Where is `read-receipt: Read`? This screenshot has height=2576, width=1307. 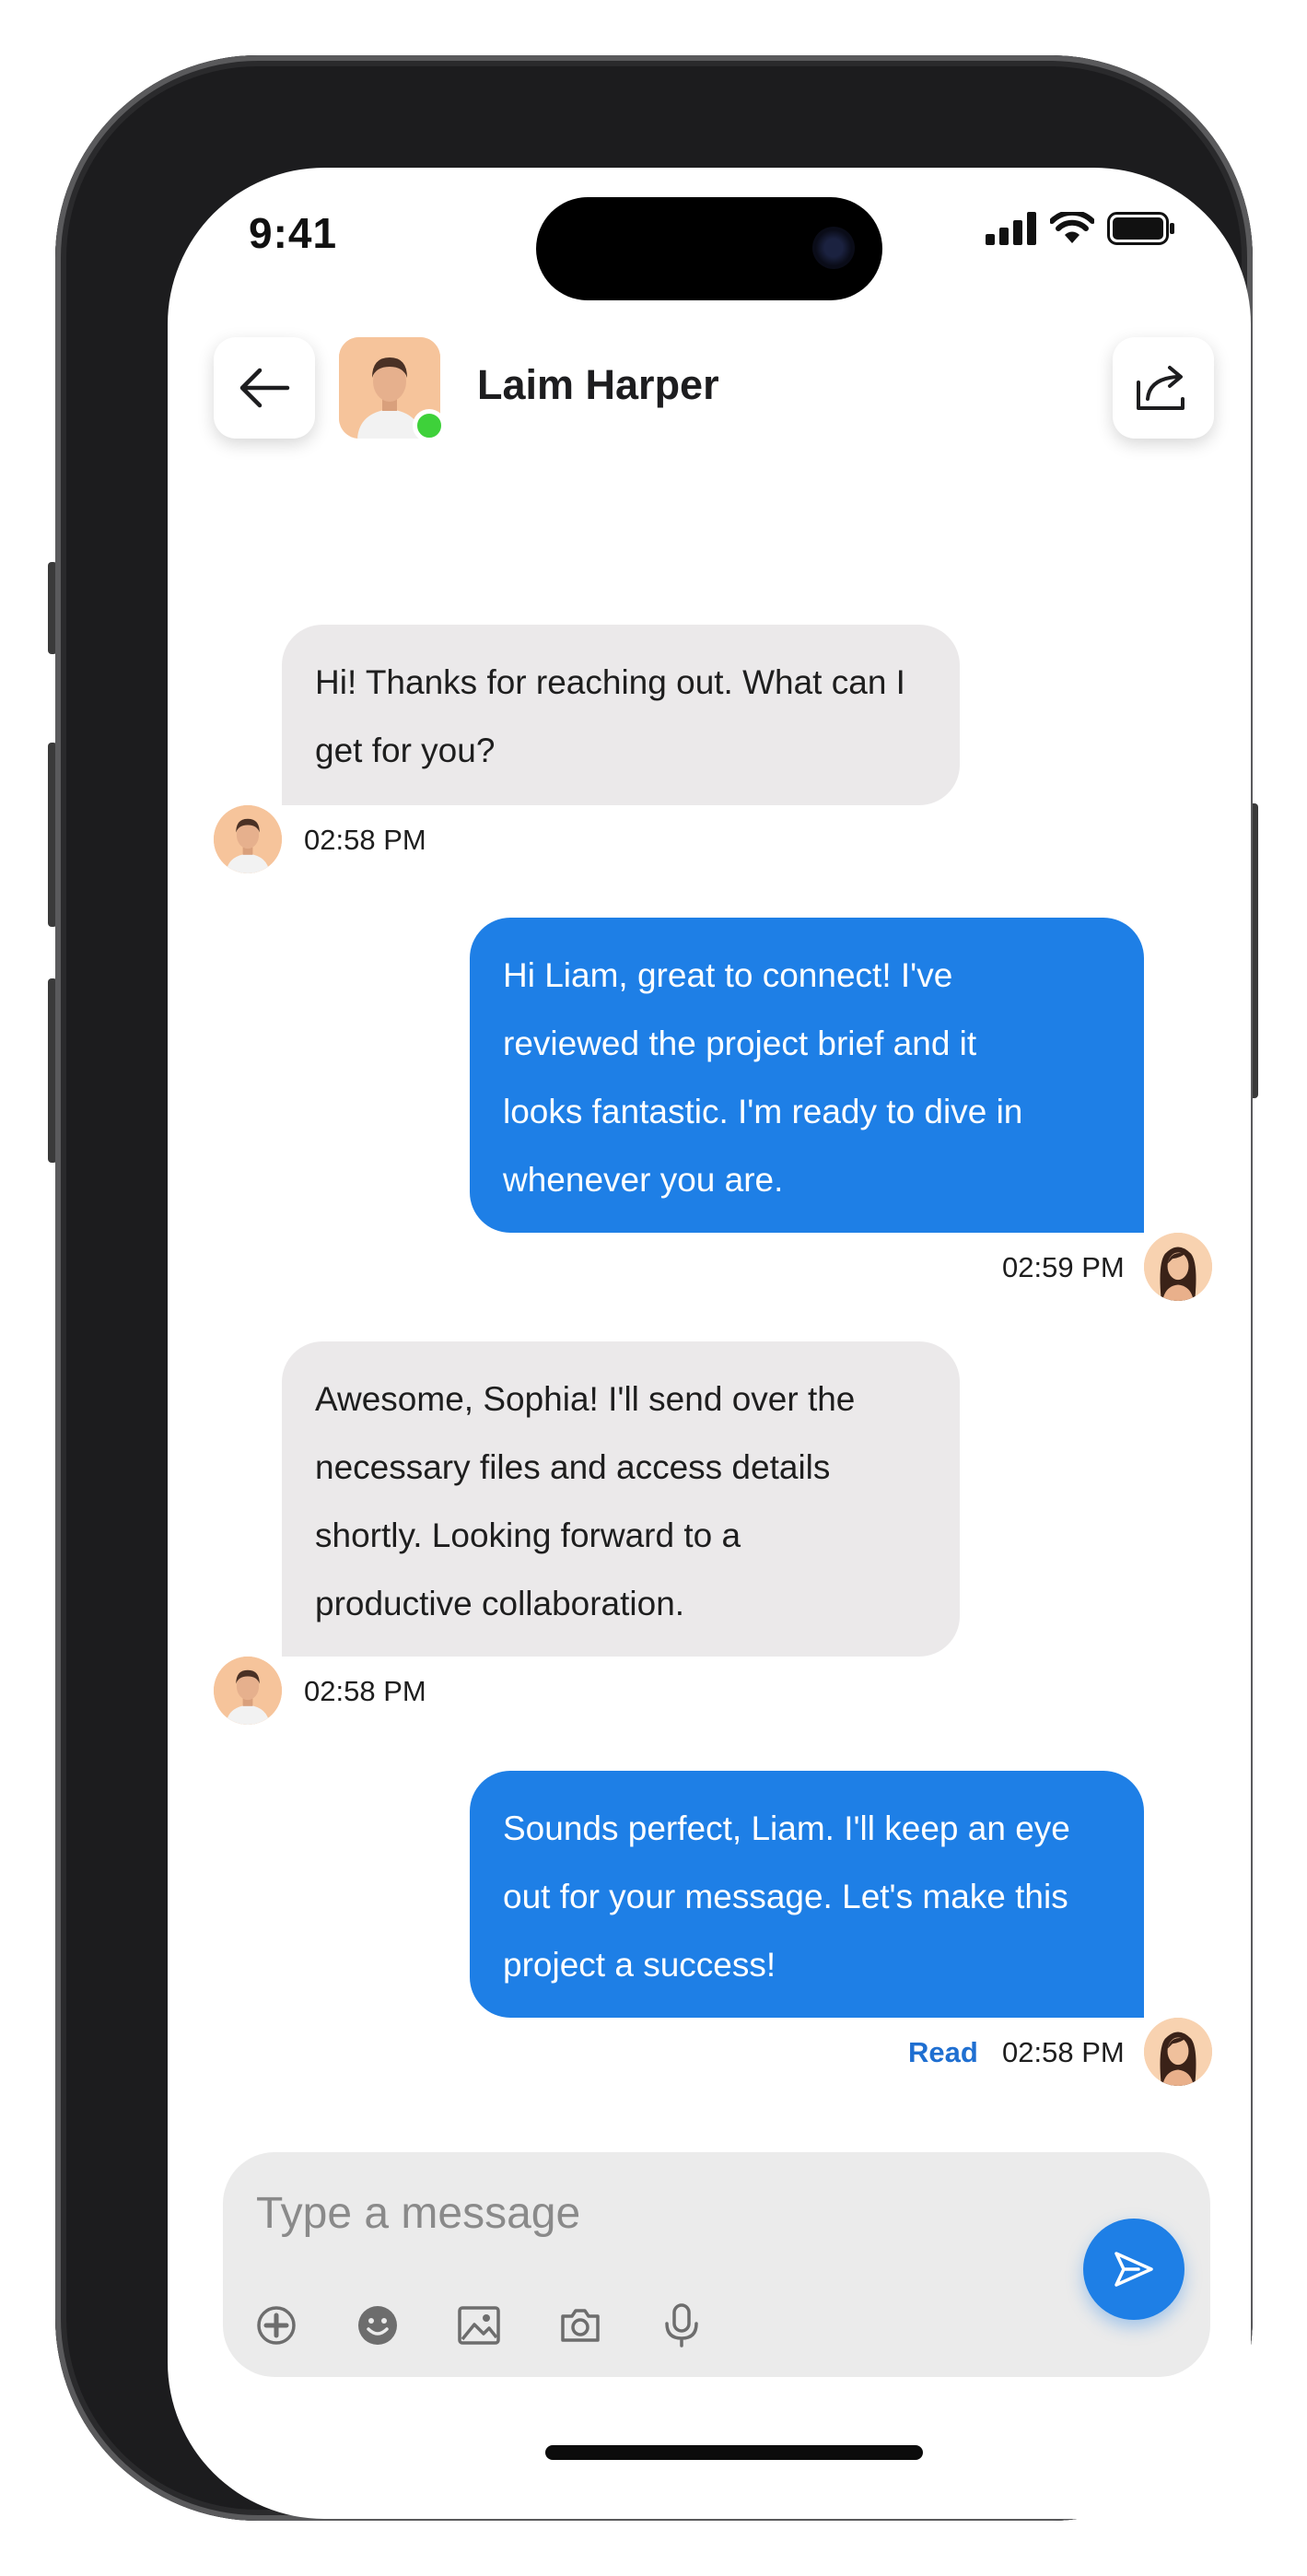 read-receipt: Read is located at coordinates (943, 2052).